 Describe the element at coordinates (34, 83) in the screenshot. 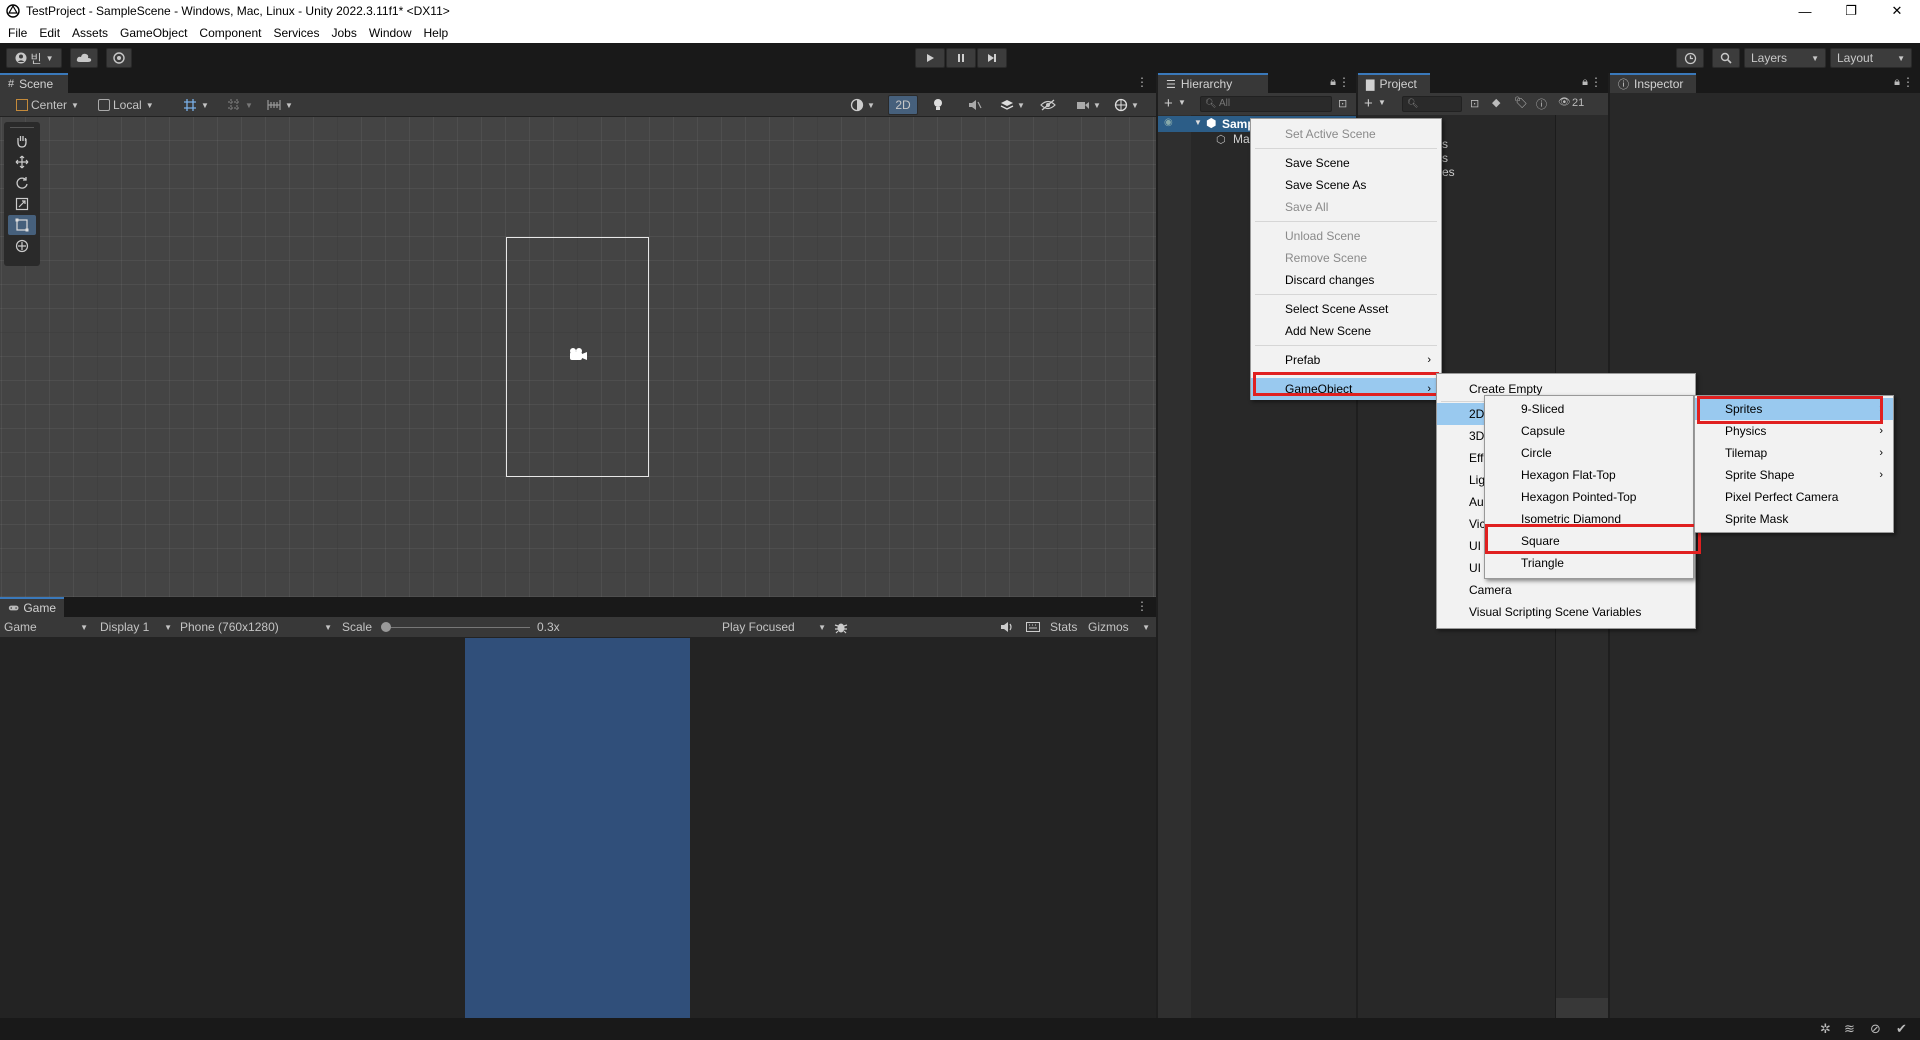

I see `tab-scene: # Scene` at that location.